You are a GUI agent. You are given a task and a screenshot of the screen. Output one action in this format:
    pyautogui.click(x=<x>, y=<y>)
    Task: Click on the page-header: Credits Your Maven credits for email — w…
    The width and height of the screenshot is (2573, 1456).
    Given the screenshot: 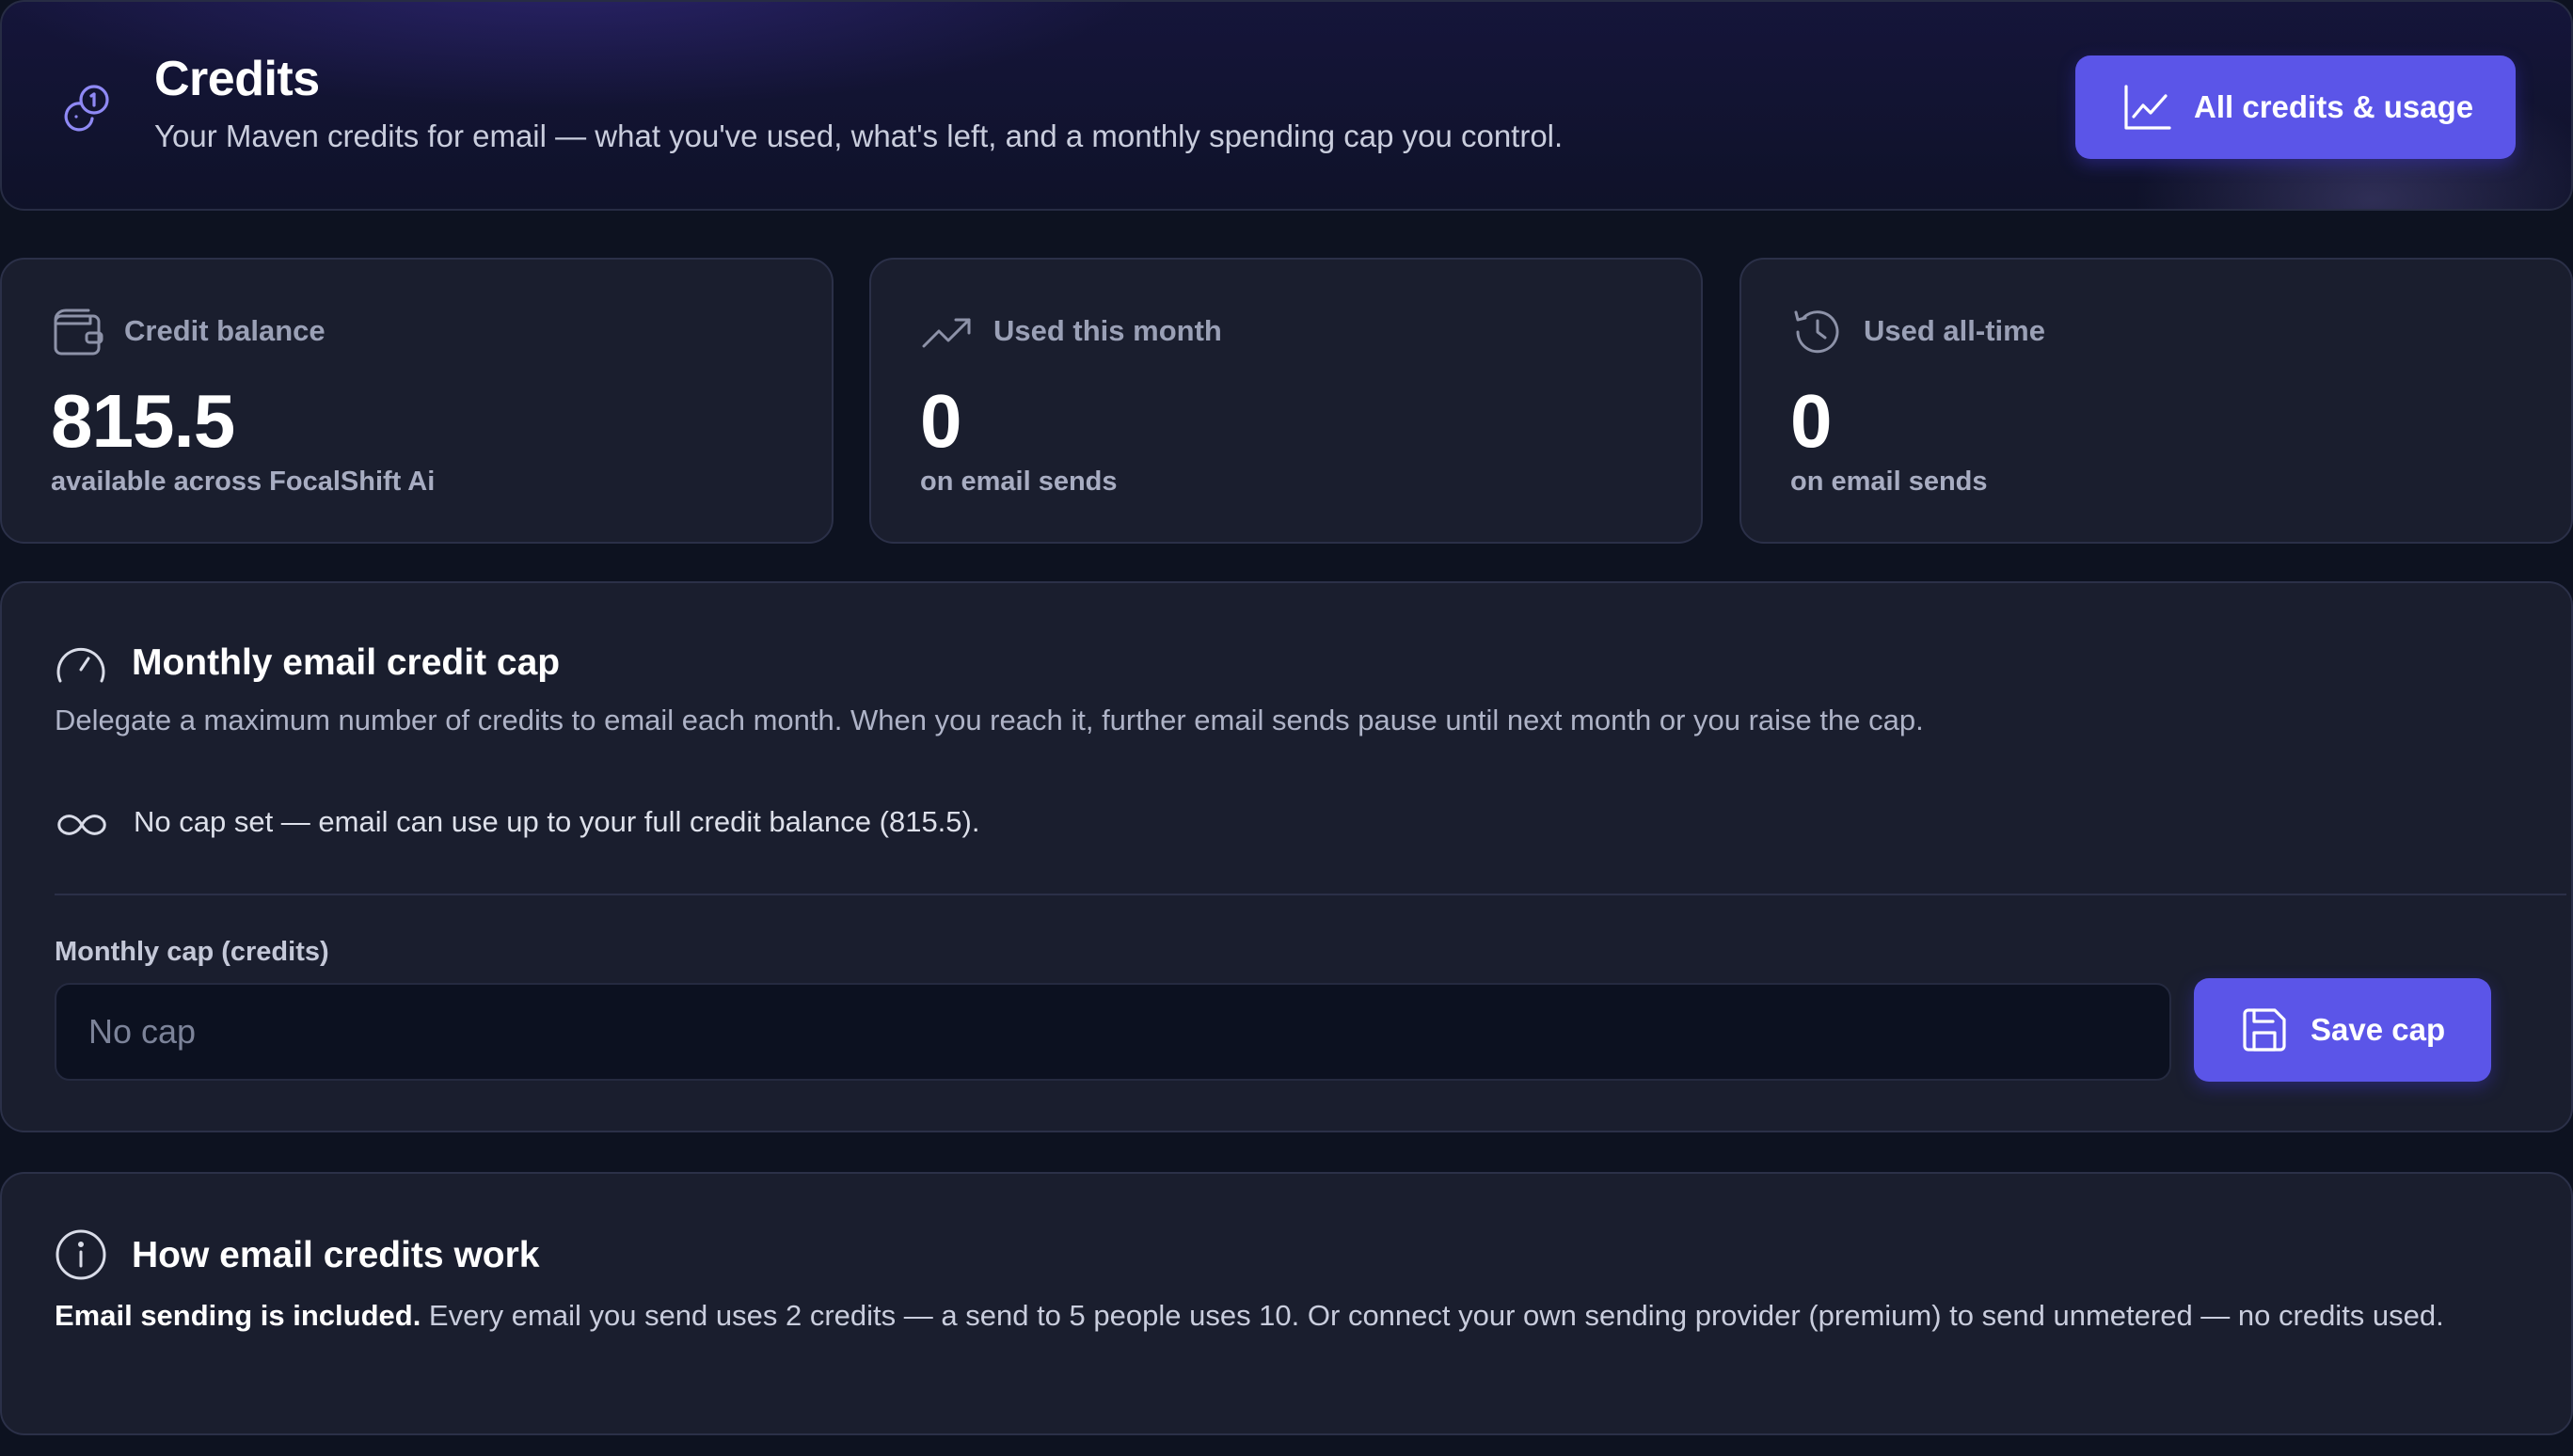 What is the action you would take?
    pyautogui.click(x=1286, y=105)
    